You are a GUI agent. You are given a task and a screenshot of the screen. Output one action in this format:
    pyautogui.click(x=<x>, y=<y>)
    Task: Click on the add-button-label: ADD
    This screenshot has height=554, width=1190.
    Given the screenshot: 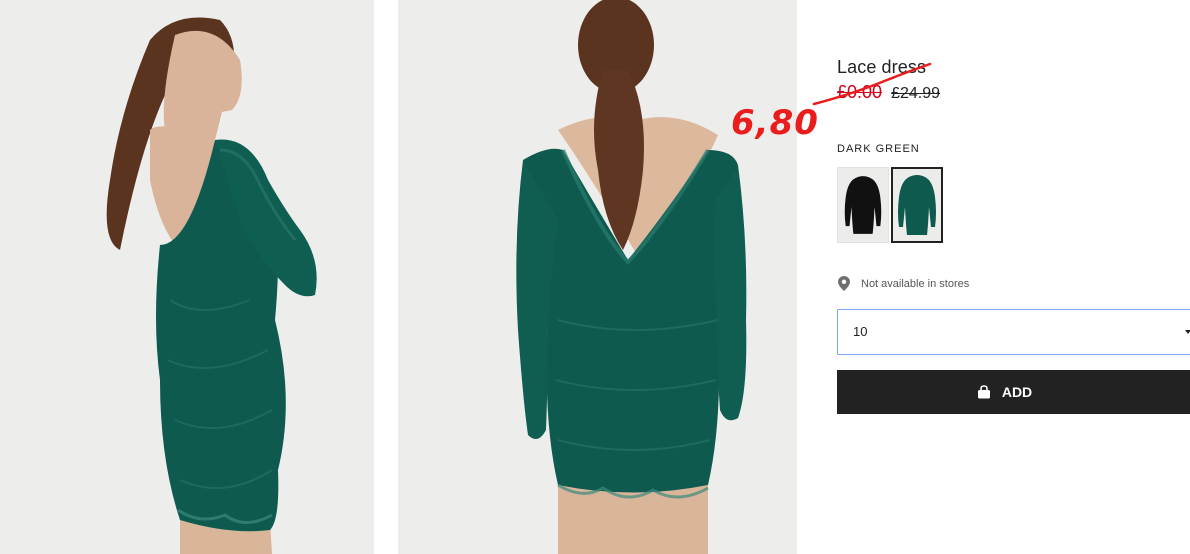 What is the action you would take?
    pyautogui.click(x=1017, y=392)
    